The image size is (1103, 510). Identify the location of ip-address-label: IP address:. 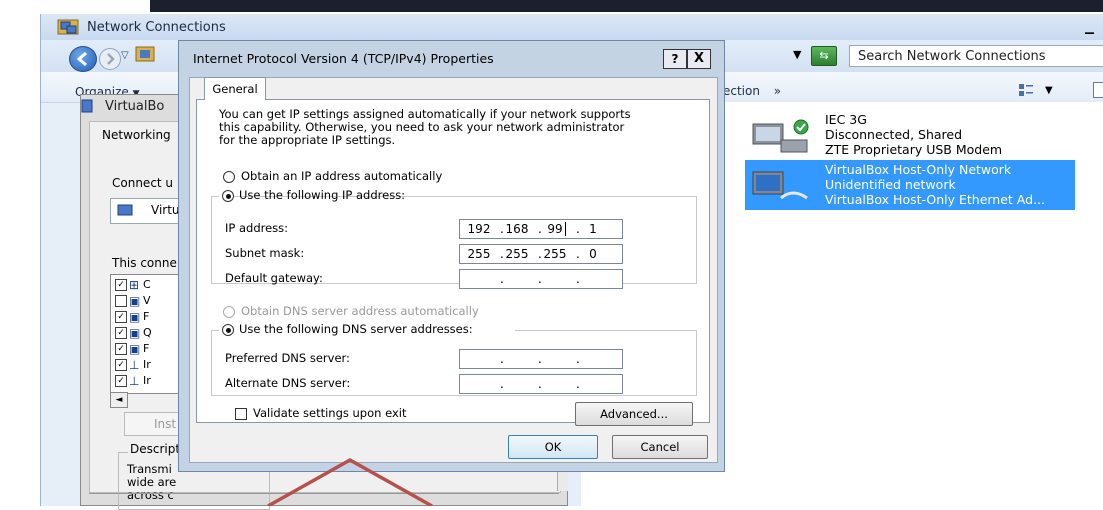
(257, 228).